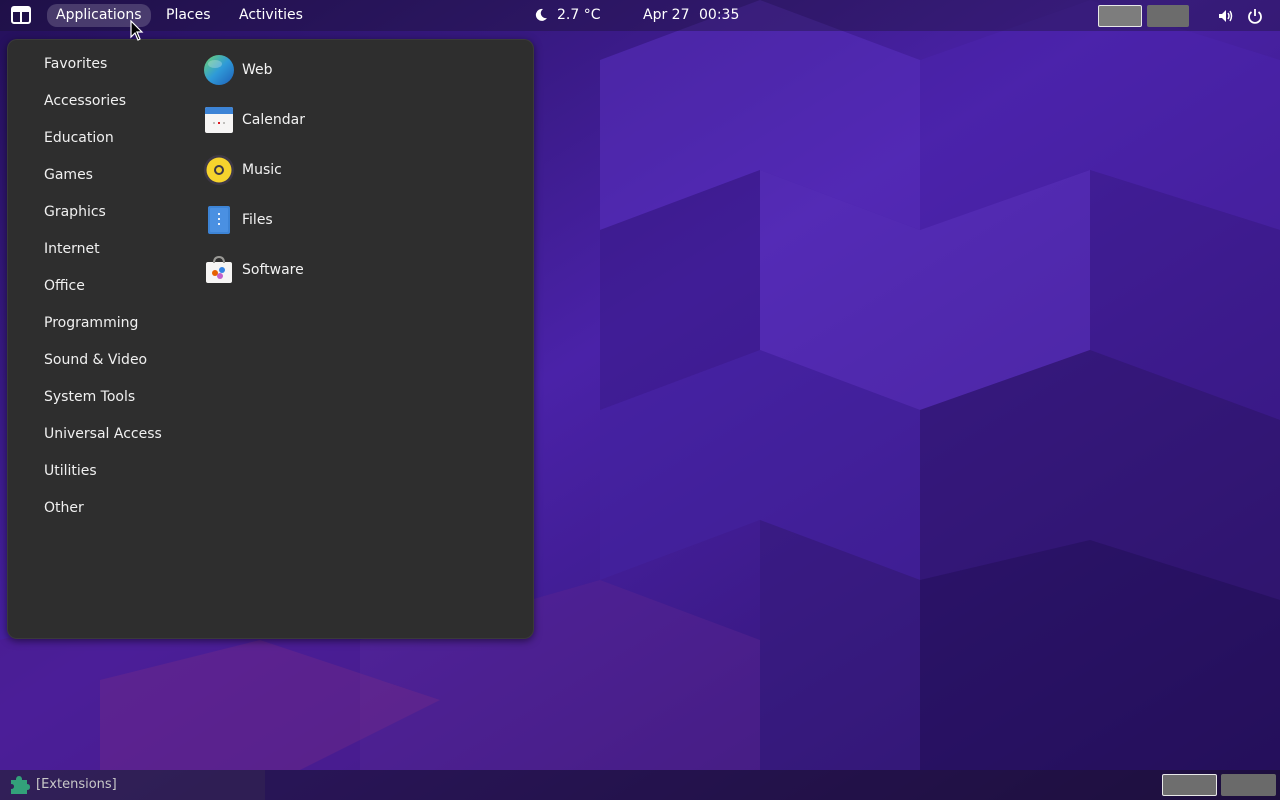  Describe the element at coordinates (579, 15) in the screenshot. I see `weather-temperature: 2.7 °C` at that location.